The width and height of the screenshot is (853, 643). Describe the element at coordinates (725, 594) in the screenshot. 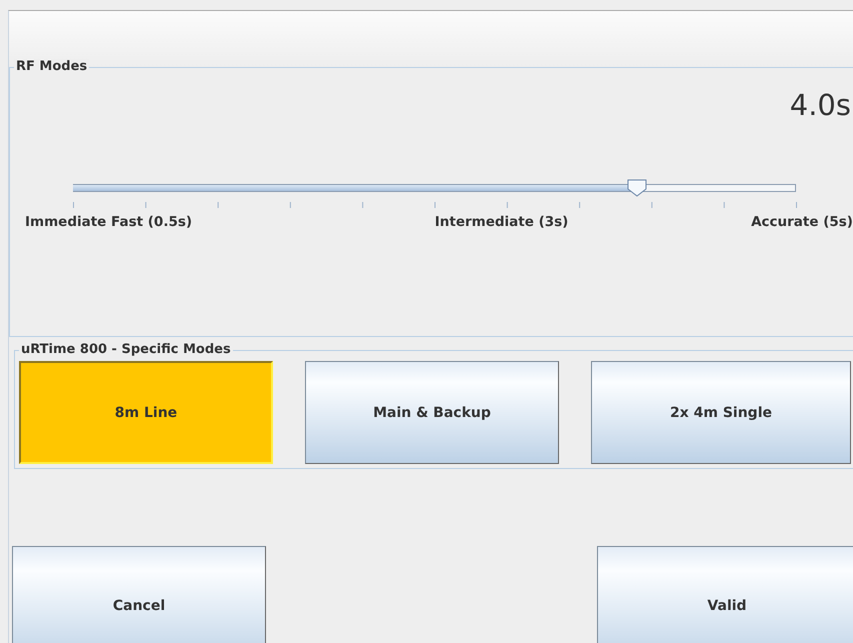

I see `valid-button: Valid` at that location.